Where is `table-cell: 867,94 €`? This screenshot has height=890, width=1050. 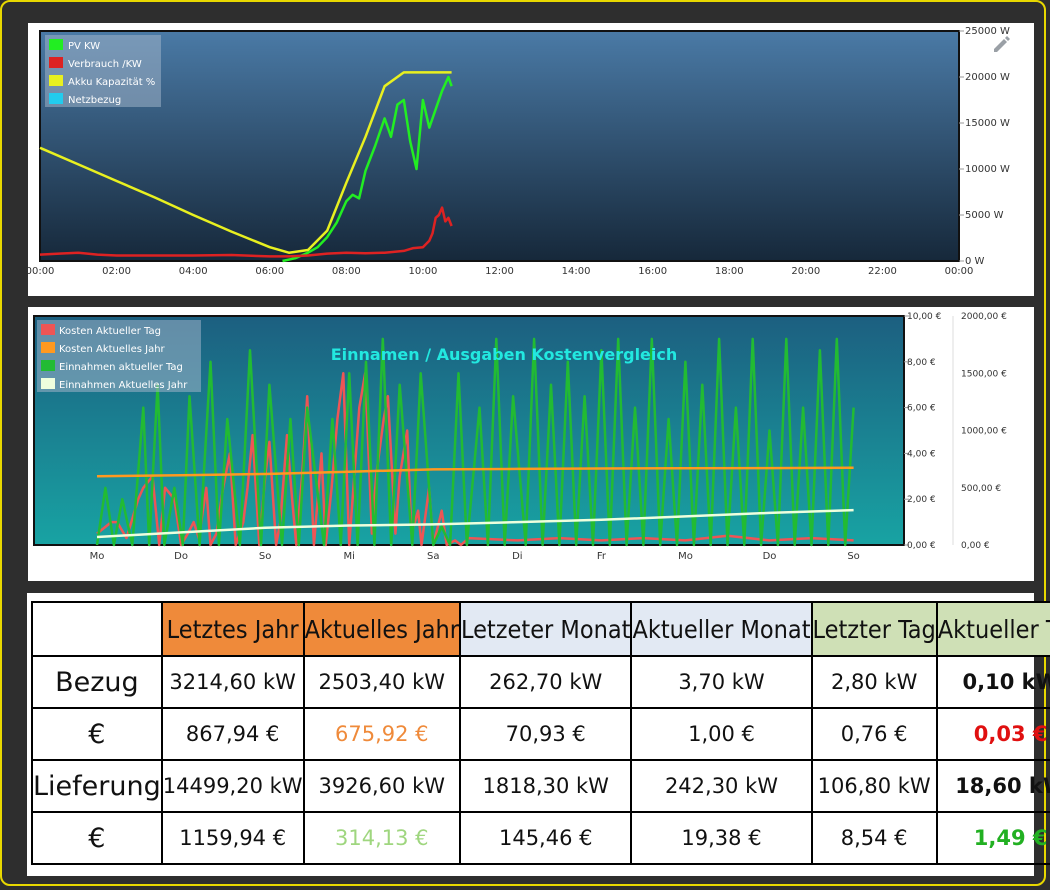 table-cell: 867,94 € is located at coordinates (232, 734).